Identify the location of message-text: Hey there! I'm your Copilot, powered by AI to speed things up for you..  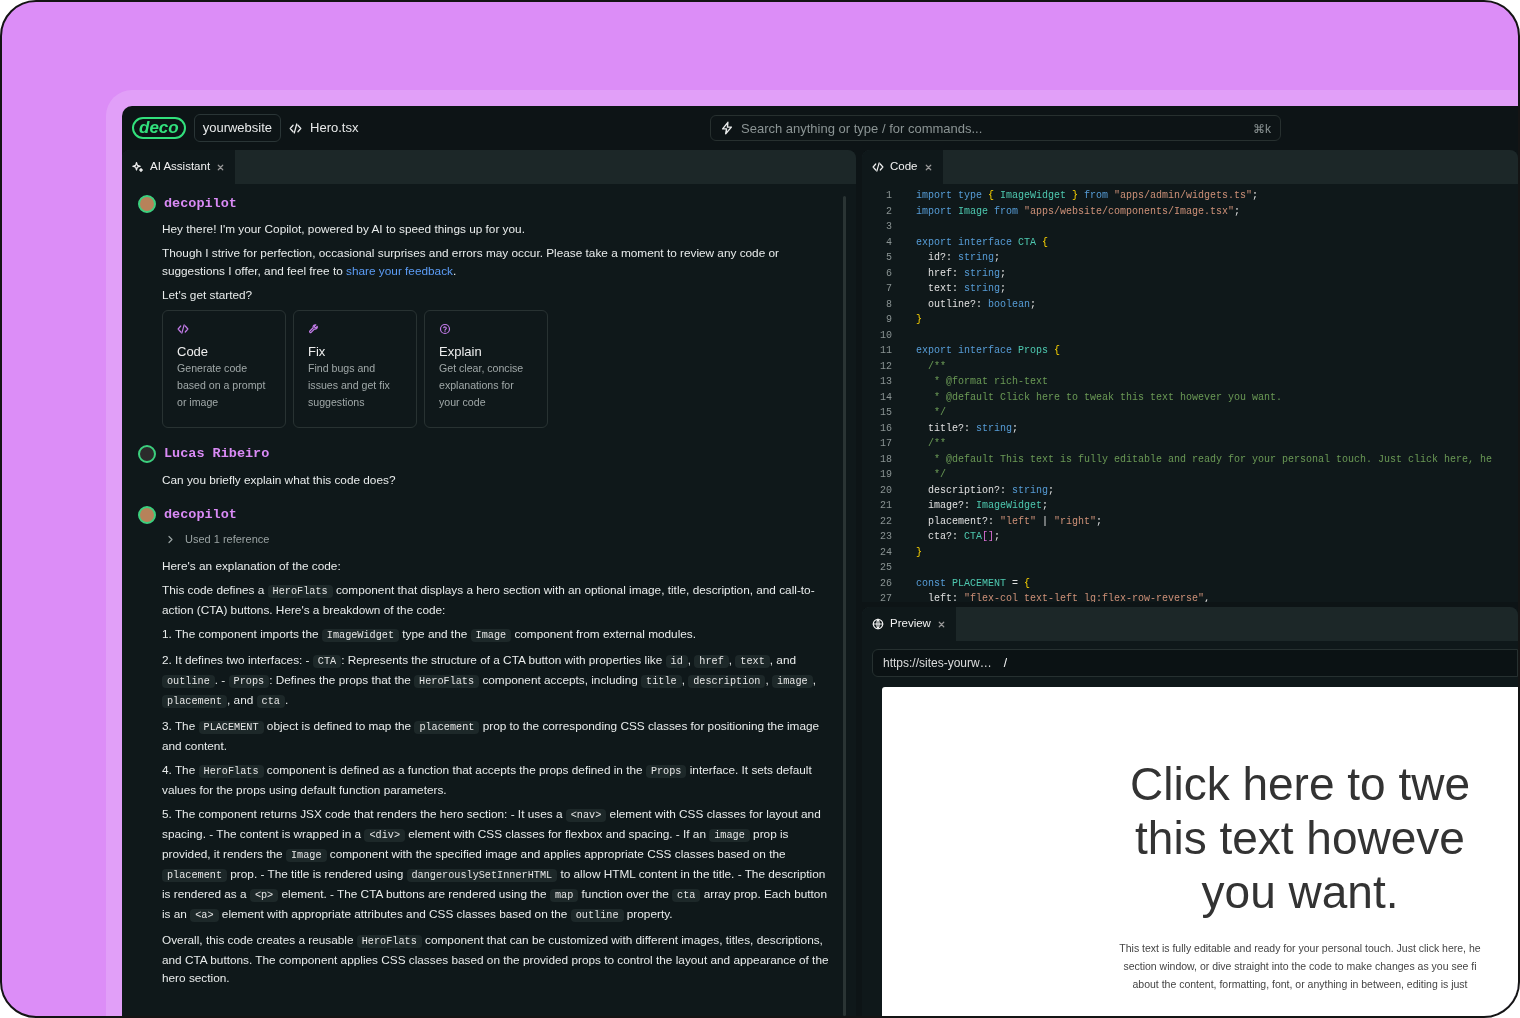
(344, 230).